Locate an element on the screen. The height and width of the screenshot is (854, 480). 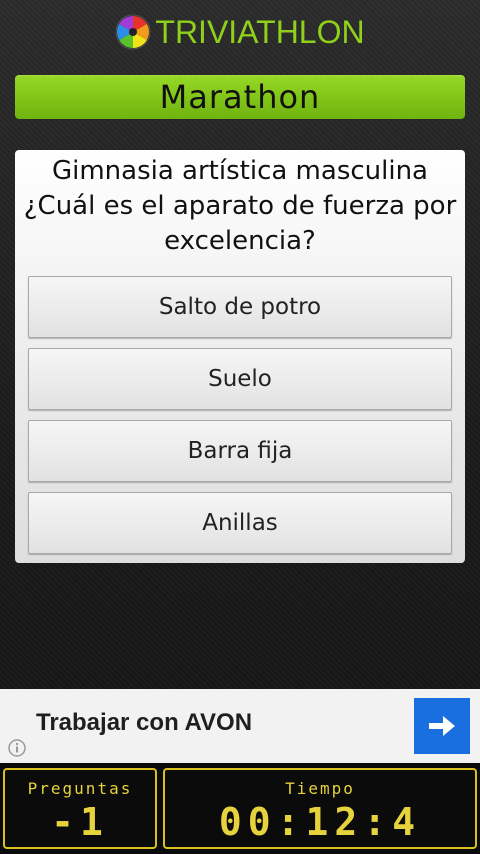
ad-text: Trabajar con AVON is located at coordinates (144, 723).